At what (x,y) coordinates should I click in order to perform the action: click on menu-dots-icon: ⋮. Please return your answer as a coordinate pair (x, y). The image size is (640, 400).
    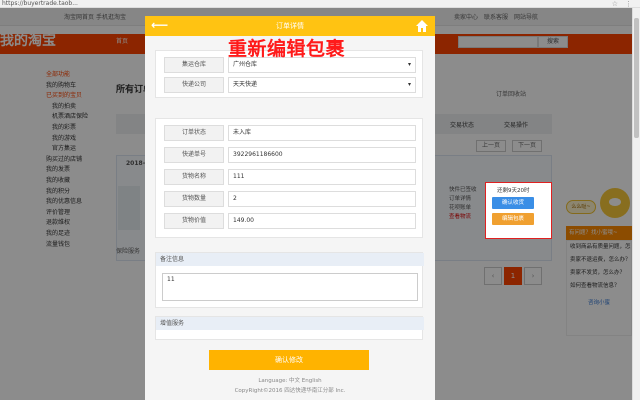
    Looking at the image, I should click on (628, 4).